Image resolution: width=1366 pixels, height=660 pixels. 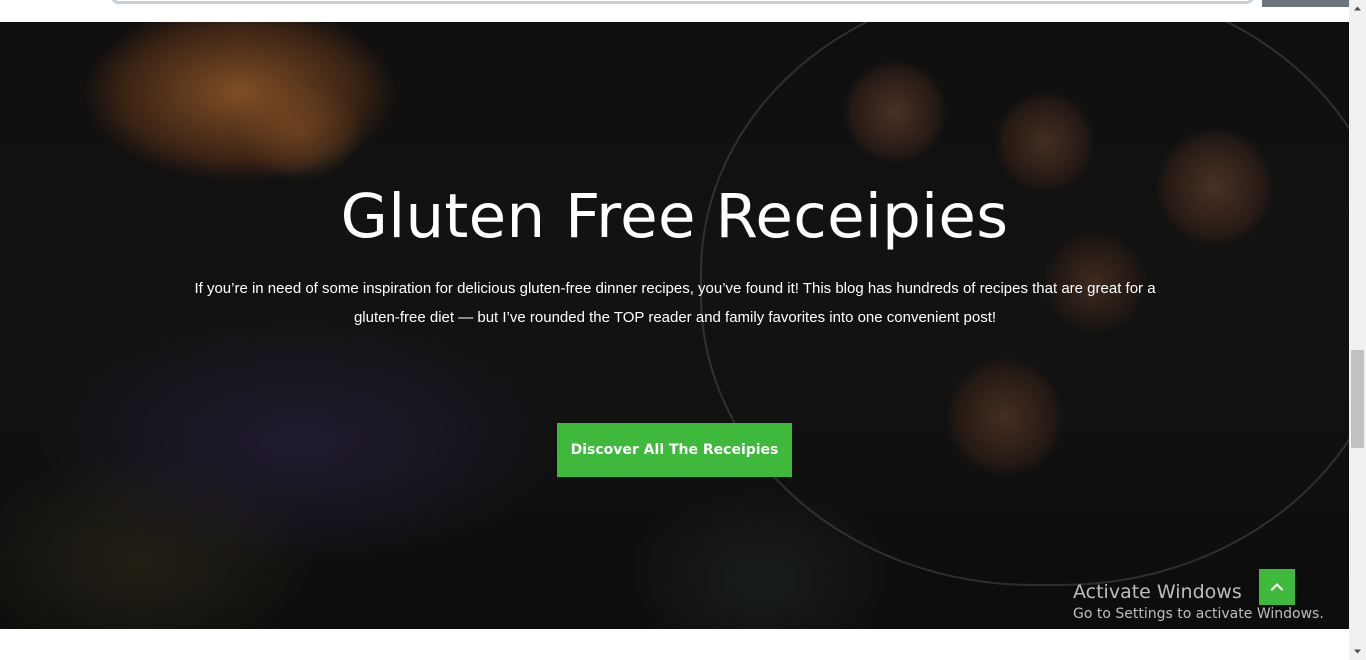 What do you see at coordinates (674, 216) in the screenshot?
I see `hero-title: Gluten Free Receipies` at bounding box center [674, 216].